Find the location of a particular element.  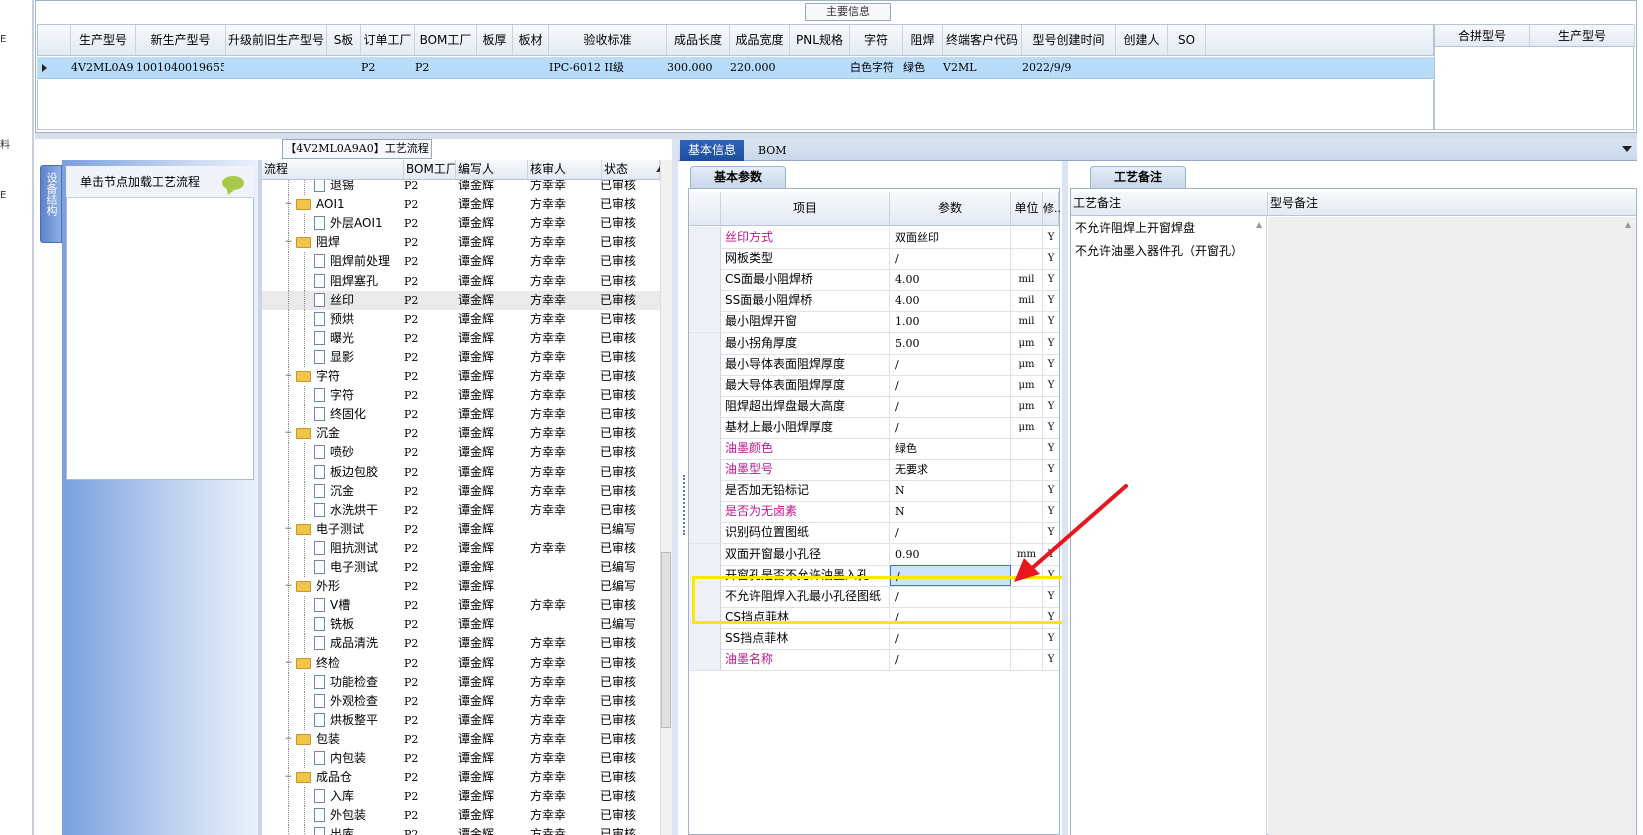

process-tree-row: 阻焊前处理 P2 谭金辉 方幸幸 已审核 is located at coordinates (461, 262).